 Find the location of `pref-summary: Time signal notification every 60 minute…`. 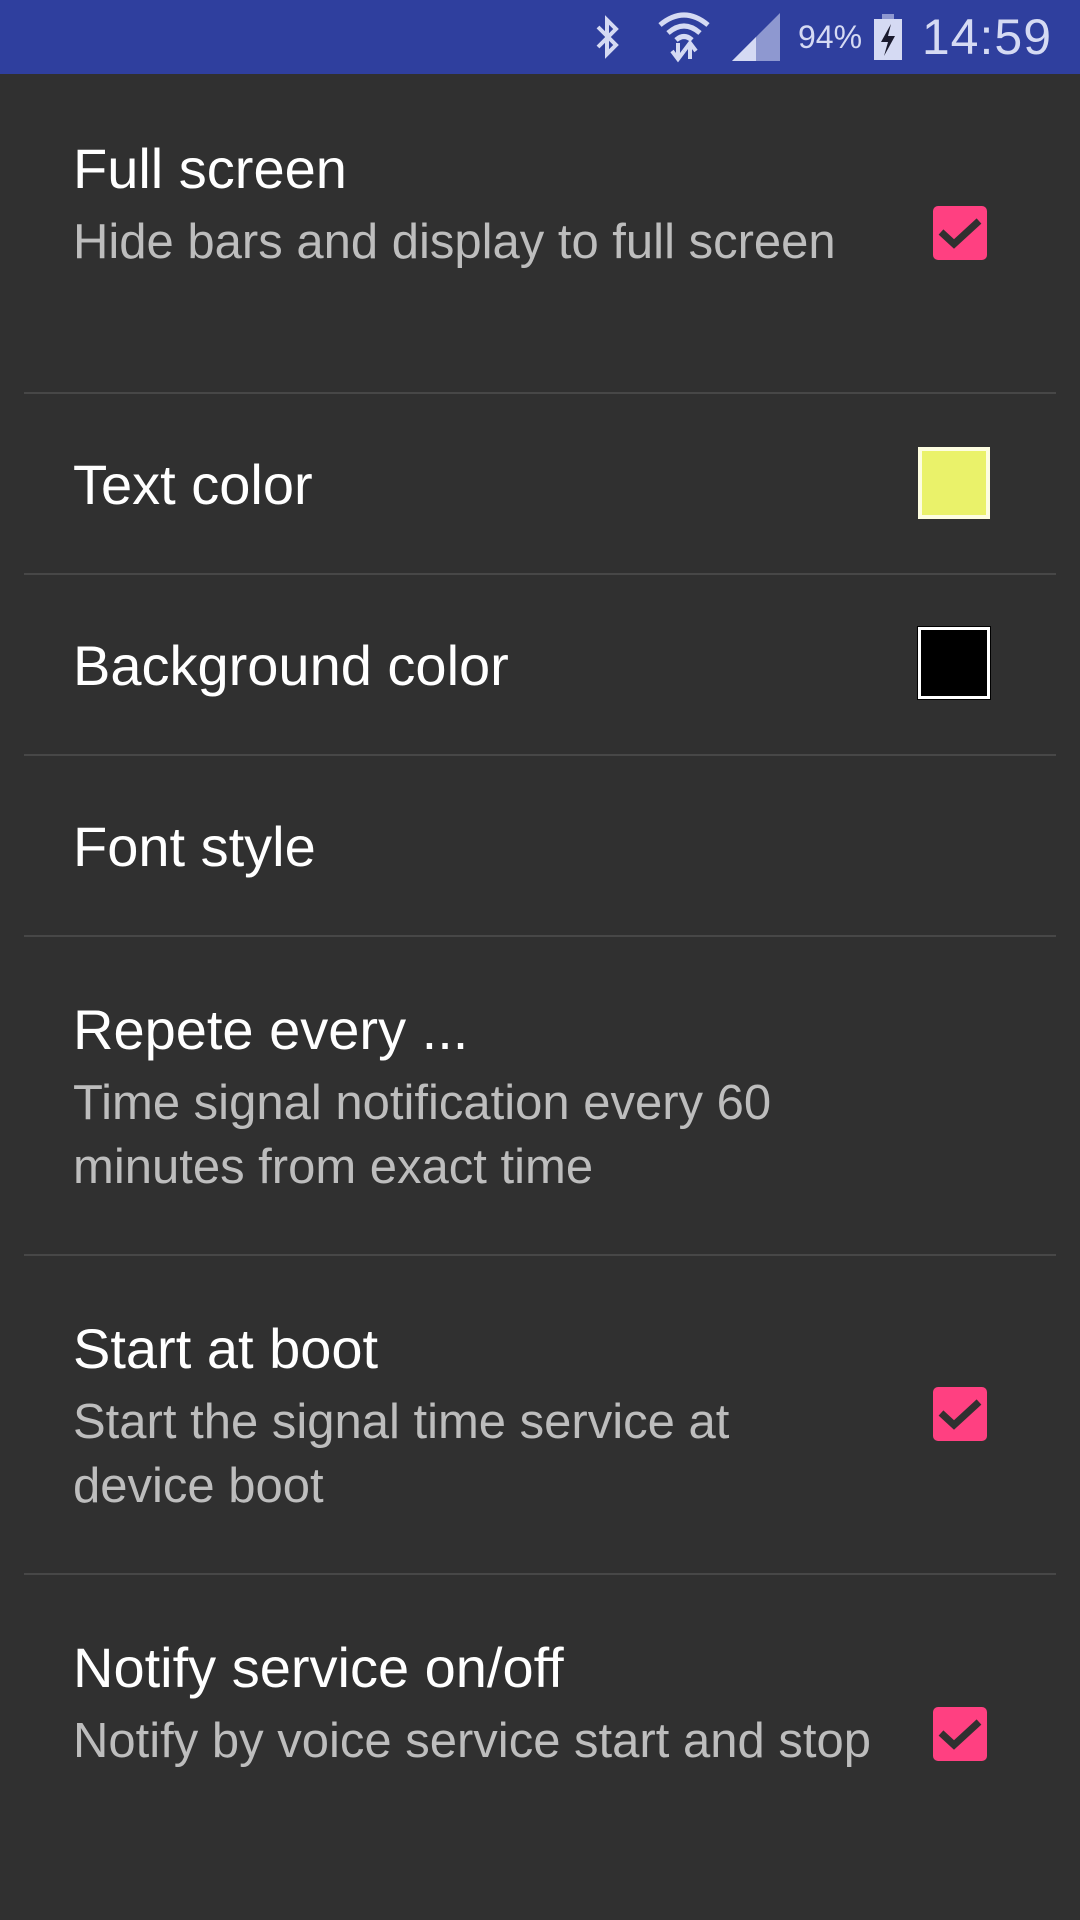

pref-summary: Time signal notification every 60 minute… is located at coordinates (422, 1135).